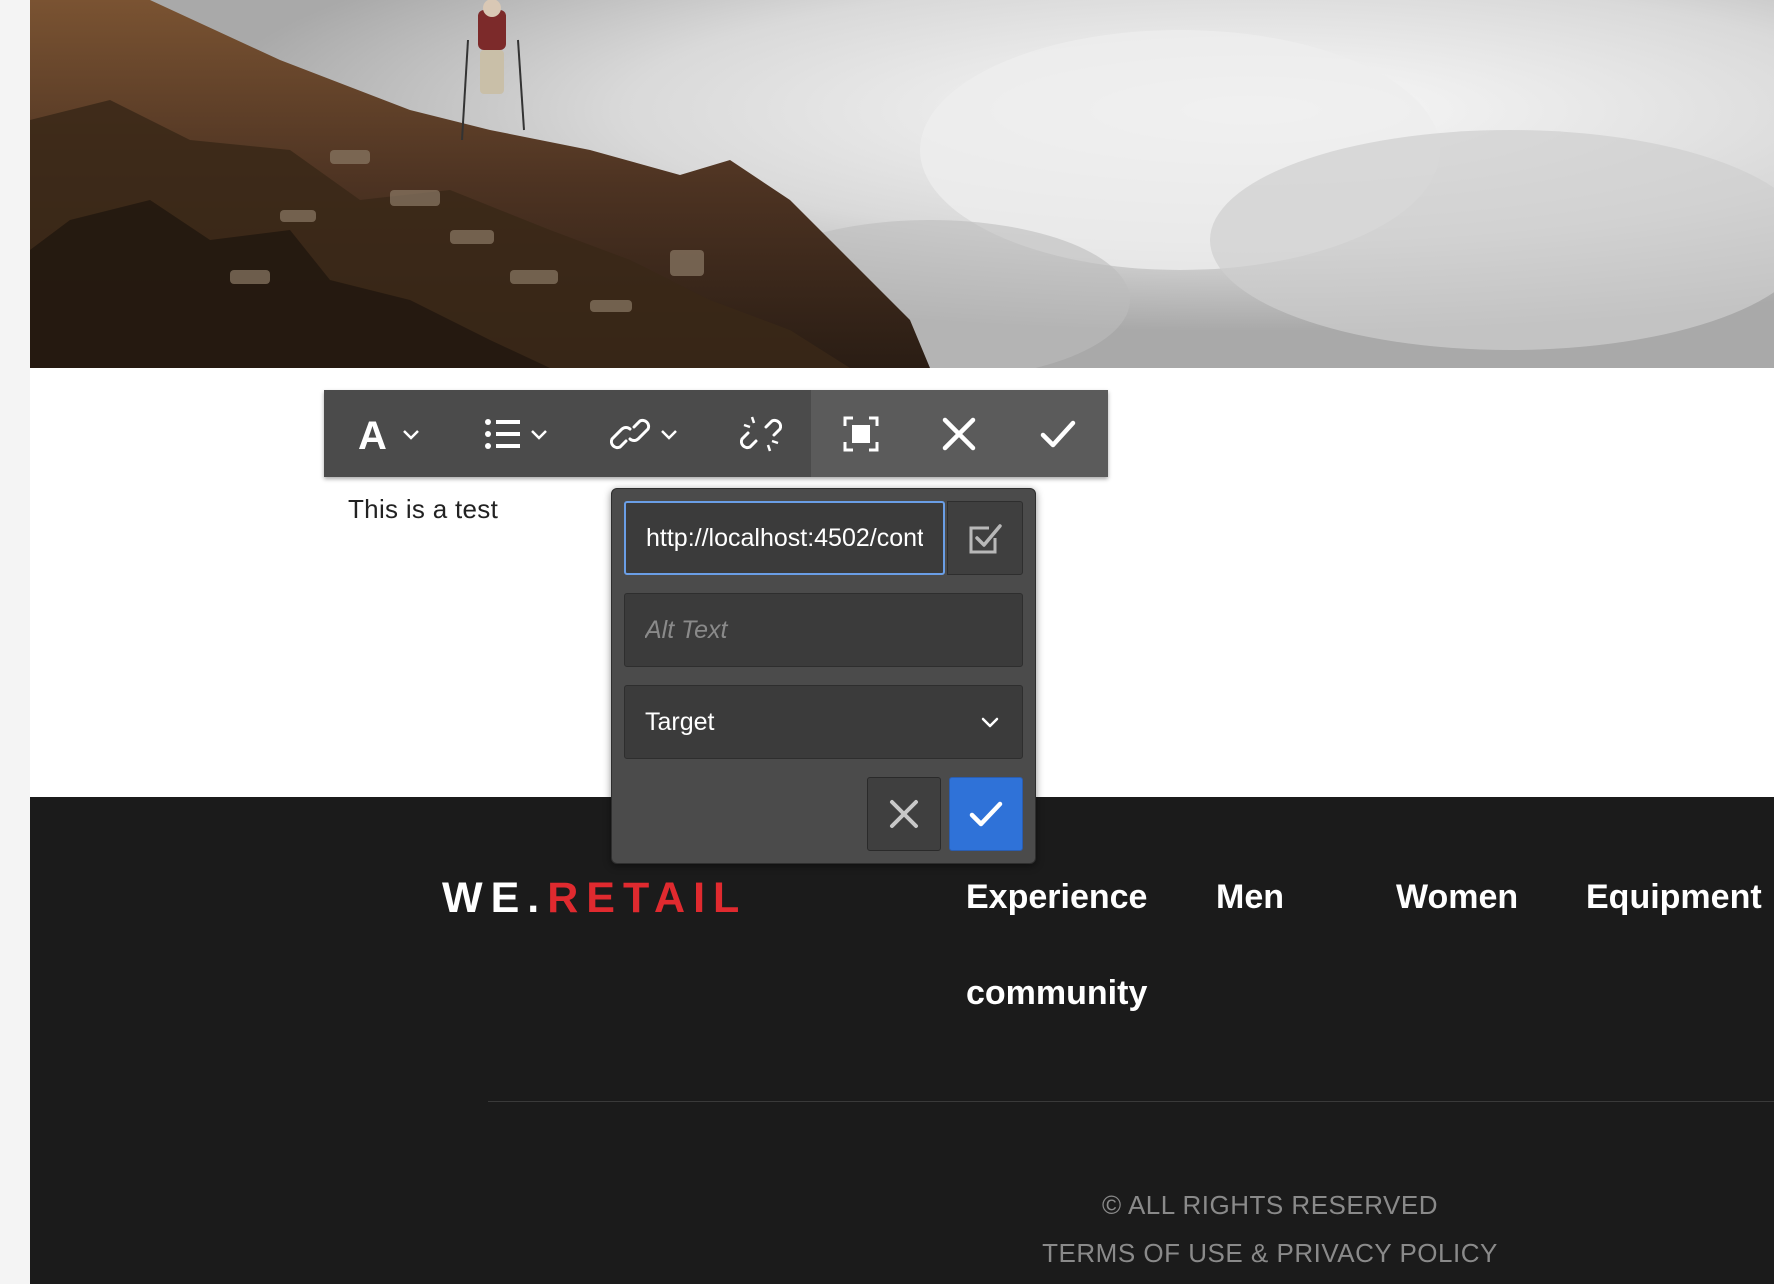 The height and width of the screenshot is (1284, 1774). Describe the element at coordinates (1270, 1205) in the screenshot. I see `copyright-text: © ALL RIGHTS RESERVED` at that location.